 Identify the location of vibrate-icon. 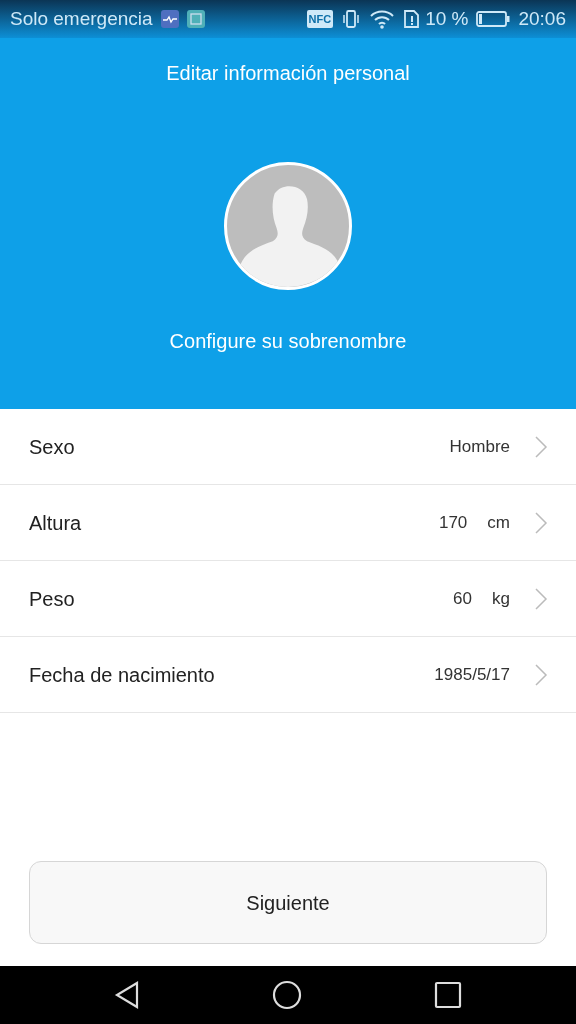
(351, 19).